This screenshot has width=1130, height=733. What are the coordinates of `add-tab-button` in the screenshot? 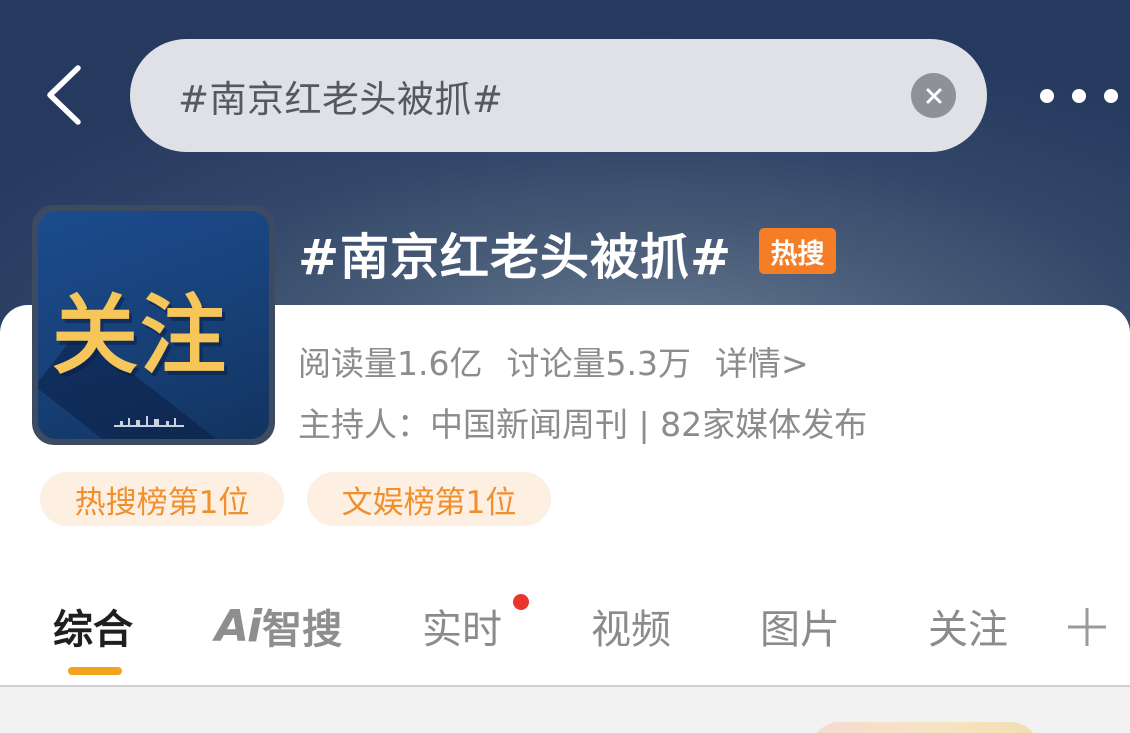 It's located at (1087, 627).